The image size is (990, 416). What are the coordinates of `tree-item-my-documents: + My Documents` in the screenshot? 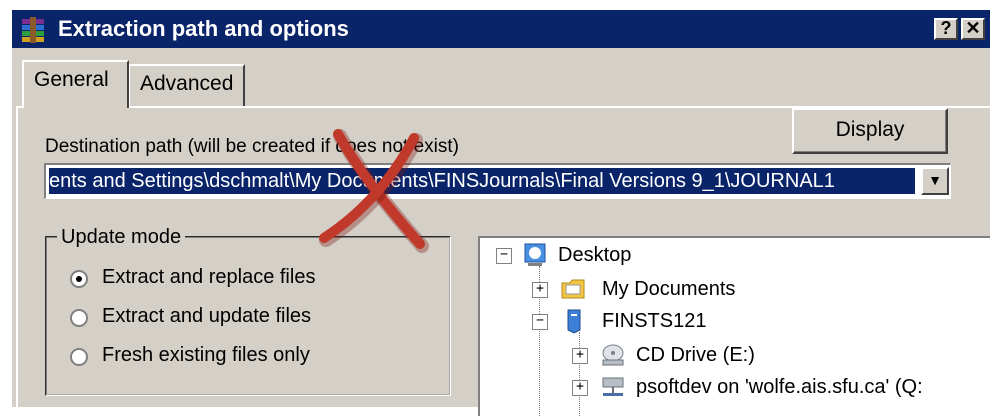 It's located at (682, 291).